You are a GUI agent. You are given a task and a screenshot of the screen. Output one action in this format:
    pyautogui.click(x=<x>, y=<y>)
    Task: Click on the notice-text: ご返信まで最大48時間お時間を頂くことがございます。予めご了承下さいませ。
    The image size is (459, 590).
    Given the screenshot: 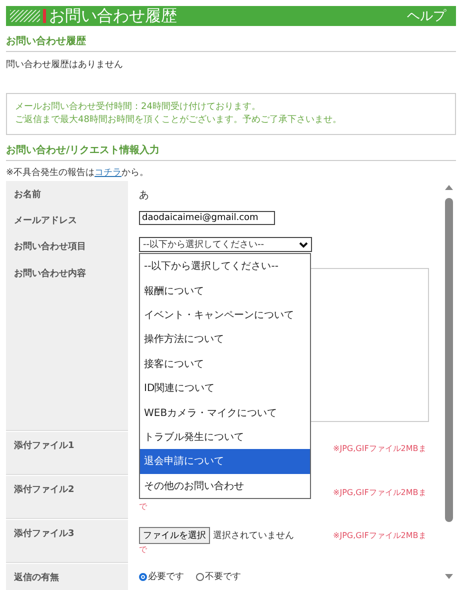 What is the action you would take?
    pyautogui.click(x=178, y=120)
    